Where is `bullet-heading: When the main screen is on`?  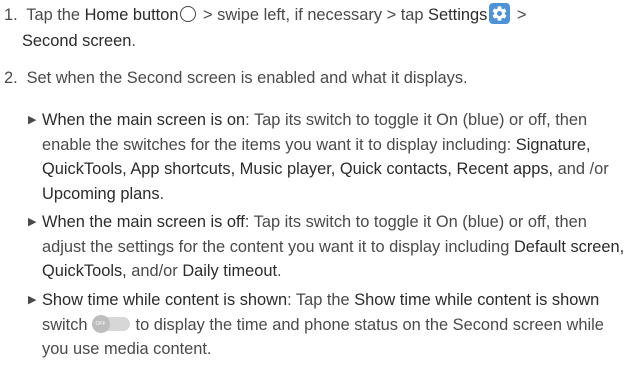
bullet-heading: When the main screen is on is located at coordinates (144, 120).